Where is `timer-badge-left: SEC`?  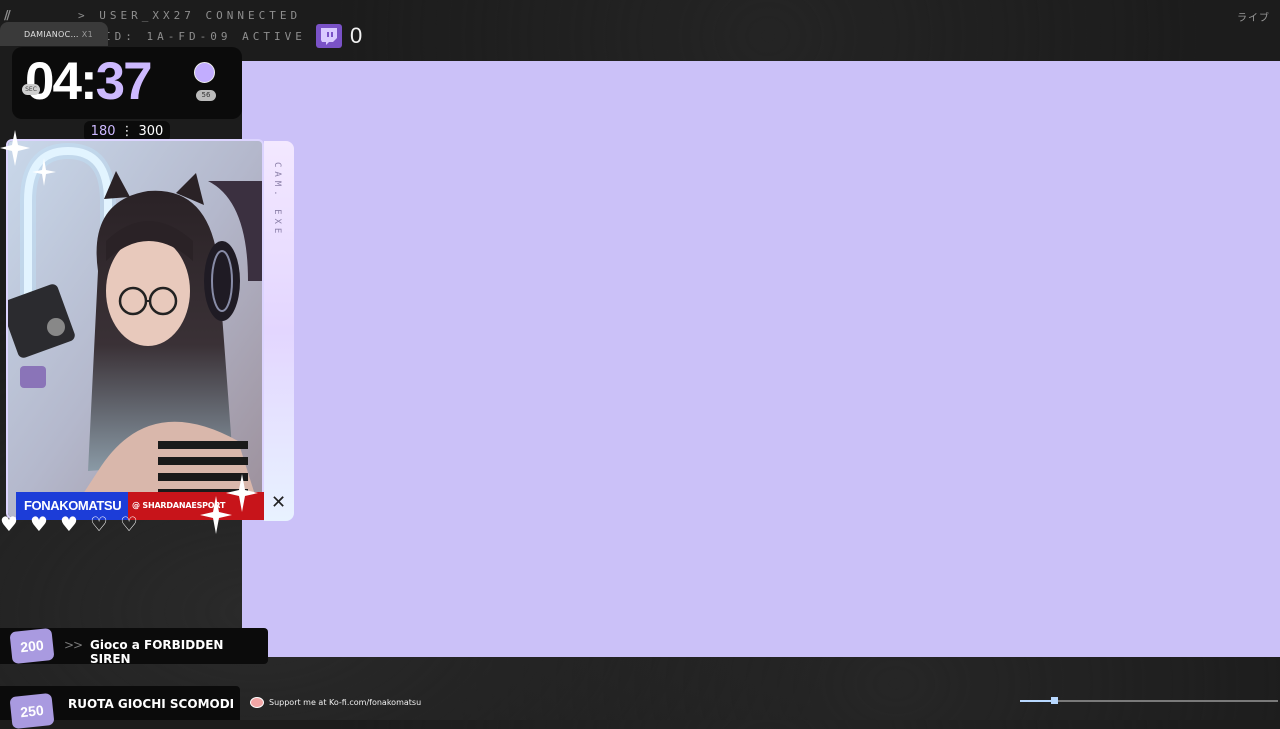 timer-badge-left: SEC is located at coordinates (31, 89).